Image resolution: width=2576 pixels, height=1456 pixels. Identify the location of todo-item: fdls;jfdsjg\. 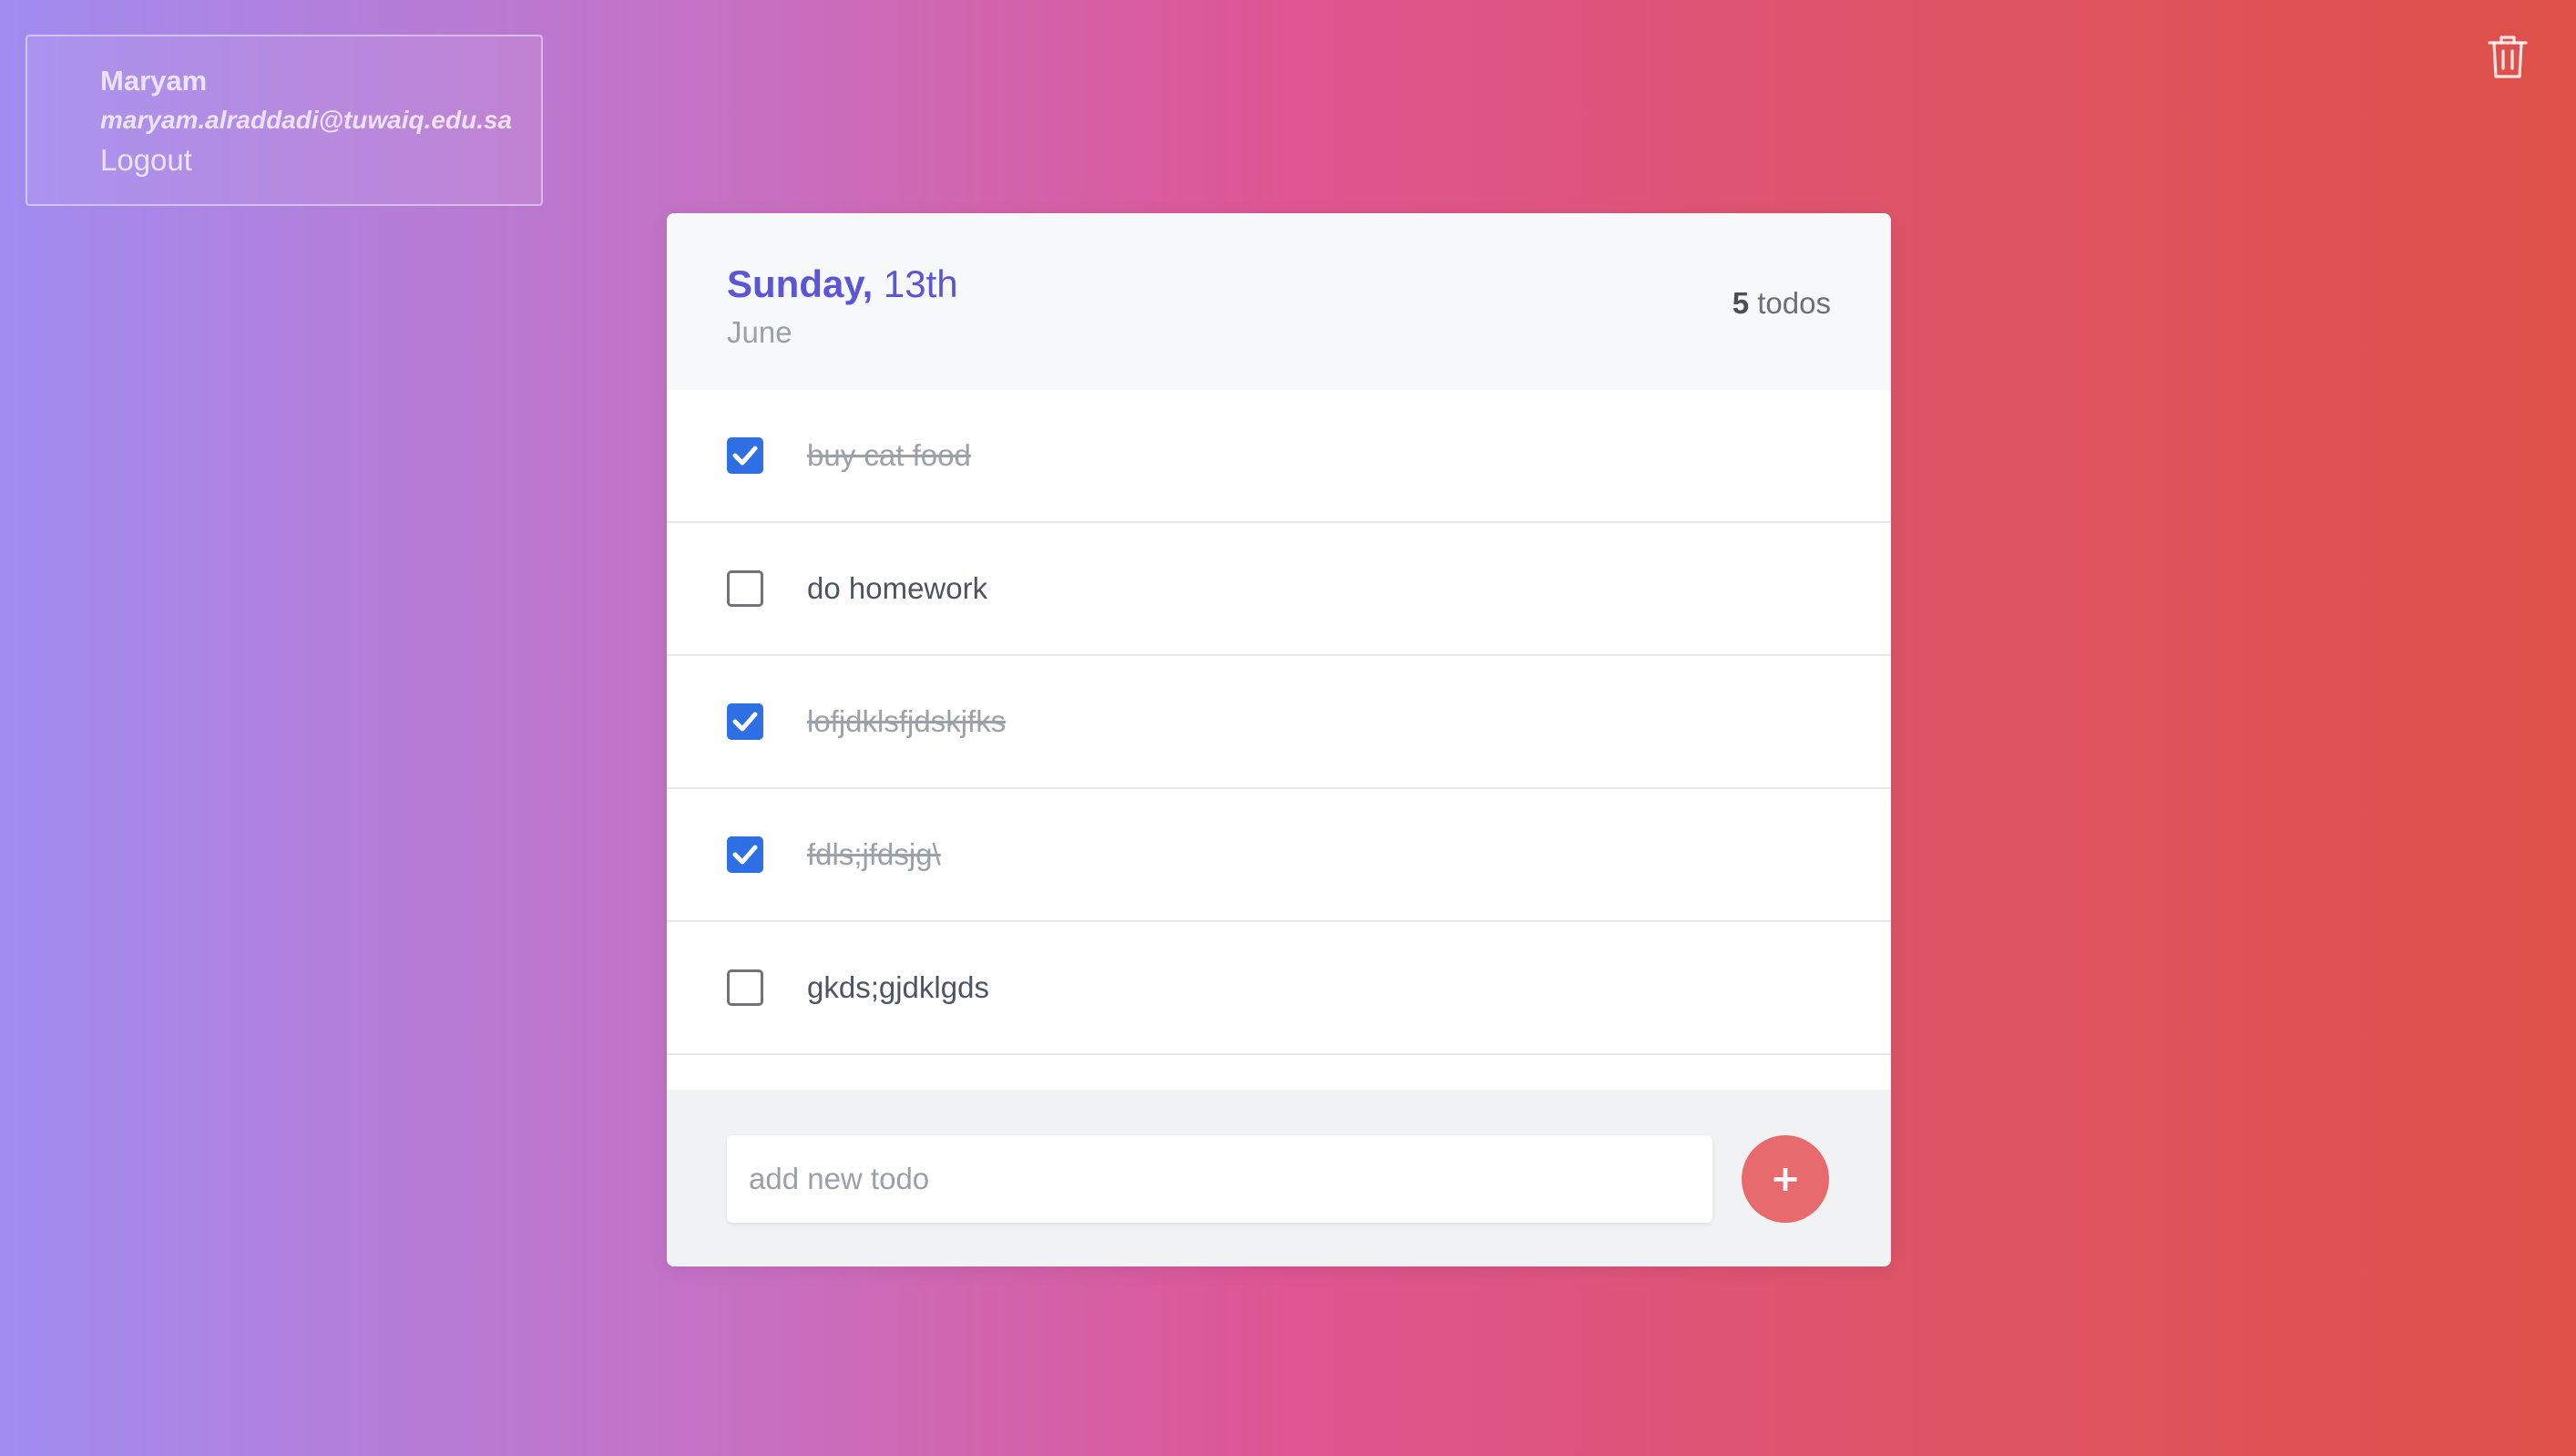
(1279, 855).